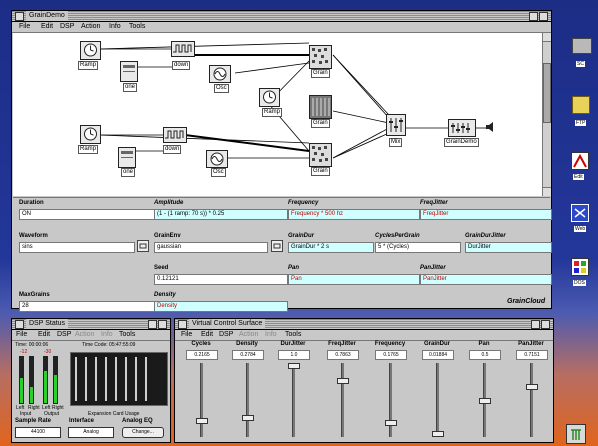 This screenshot has width=598, height=446. Describe the element at coordinates (202, 355) in the screenshot. I see `slider-value: 0.2165` at that location.